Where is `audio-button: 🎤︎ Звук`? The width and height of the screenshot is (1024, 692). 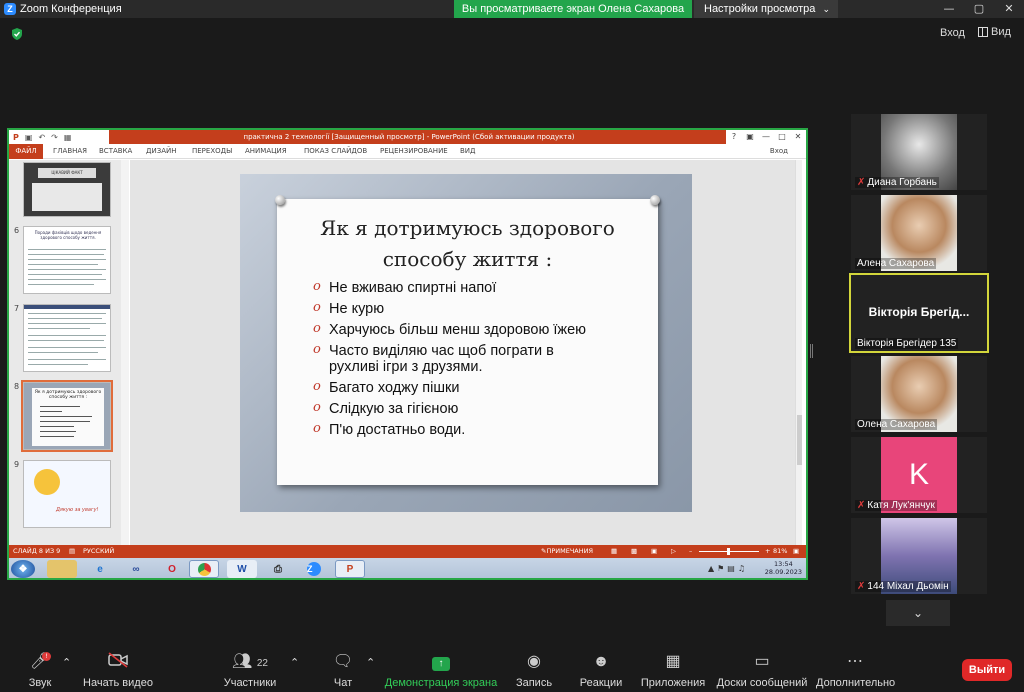
audio-button: 🎤︎ Звук is located at coordinates (40, 670).